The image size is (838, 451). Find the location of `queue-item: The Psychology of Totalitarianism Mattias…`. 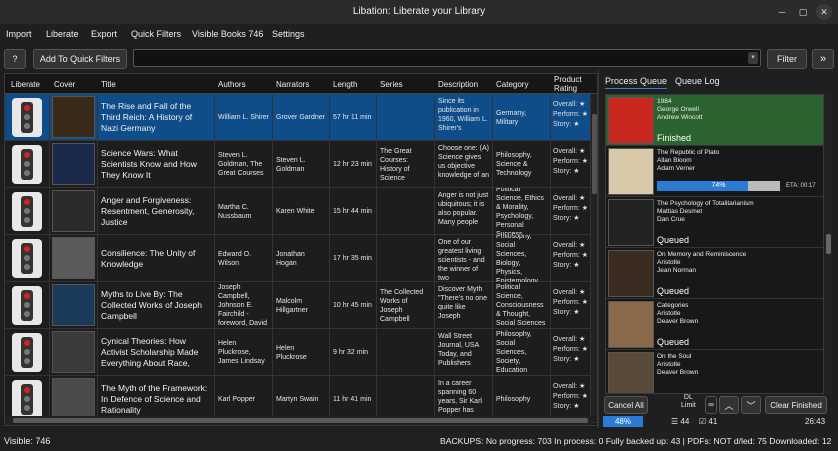

queue-item: The Psychology of Totalitarianism Mattias… is located at coordinates (714, 222).